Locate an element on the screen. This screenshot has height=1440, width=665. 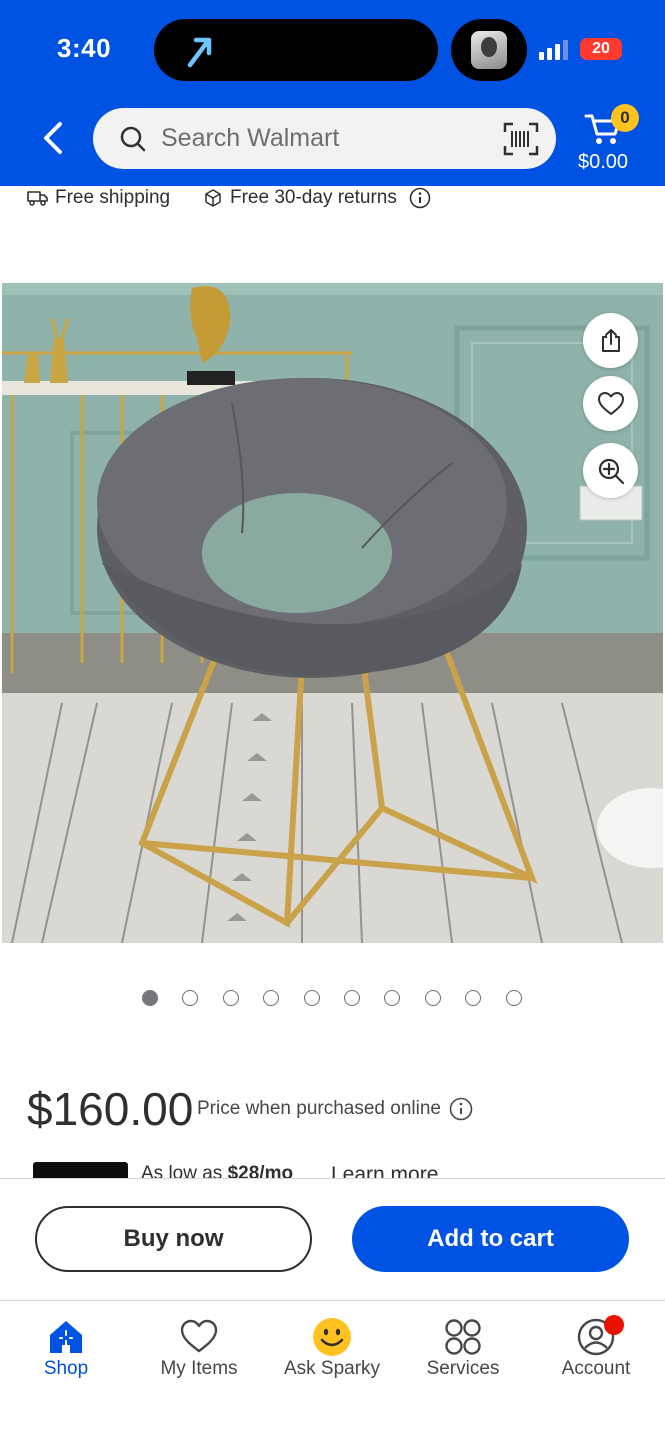
back-button is located at coordinates (54, 138).